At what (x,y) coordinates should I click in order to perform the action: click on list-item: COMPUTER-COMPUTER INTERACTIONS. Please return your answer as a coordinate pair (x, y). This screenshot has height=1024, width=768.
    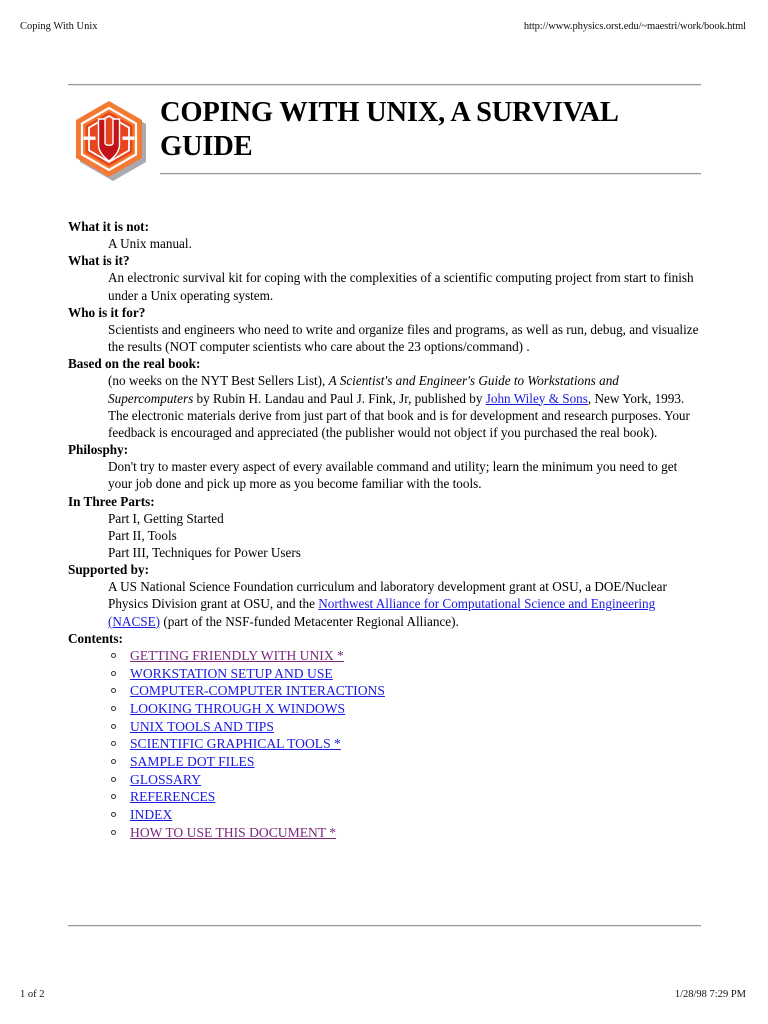
    Looking at the image, I should click on (404, 691).